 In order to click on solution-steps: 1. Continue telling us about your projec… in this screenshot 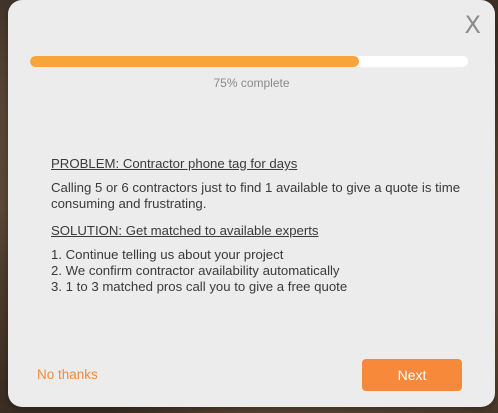, I will do `click(256, 271)`.